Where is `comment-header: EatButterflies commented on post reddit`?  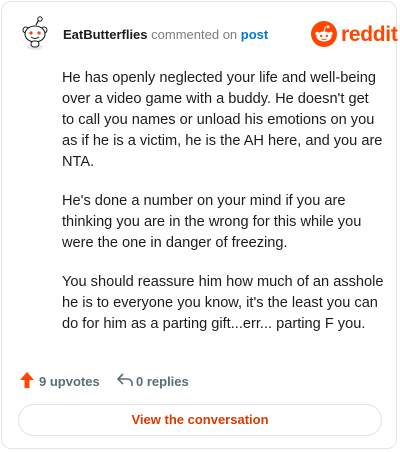
comment-header: EatButterflies commented on post reddit is located at coordinates (200, 33).